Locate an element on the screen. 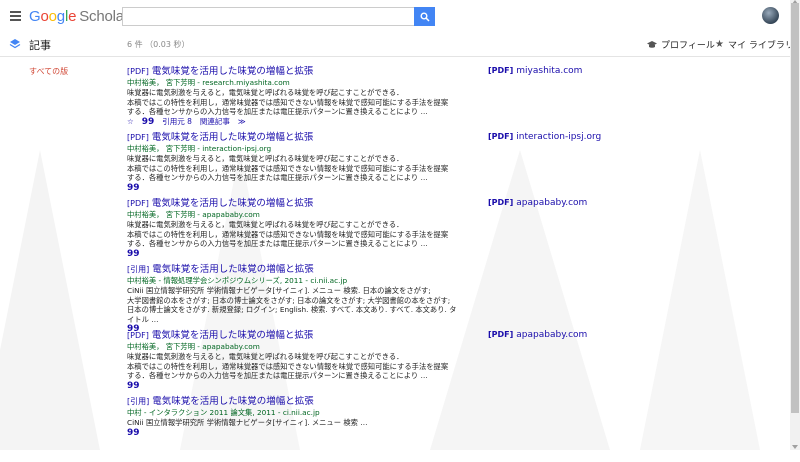  my-library-button: ★ マイ ライブラリ is located at coordinates (754, 44).